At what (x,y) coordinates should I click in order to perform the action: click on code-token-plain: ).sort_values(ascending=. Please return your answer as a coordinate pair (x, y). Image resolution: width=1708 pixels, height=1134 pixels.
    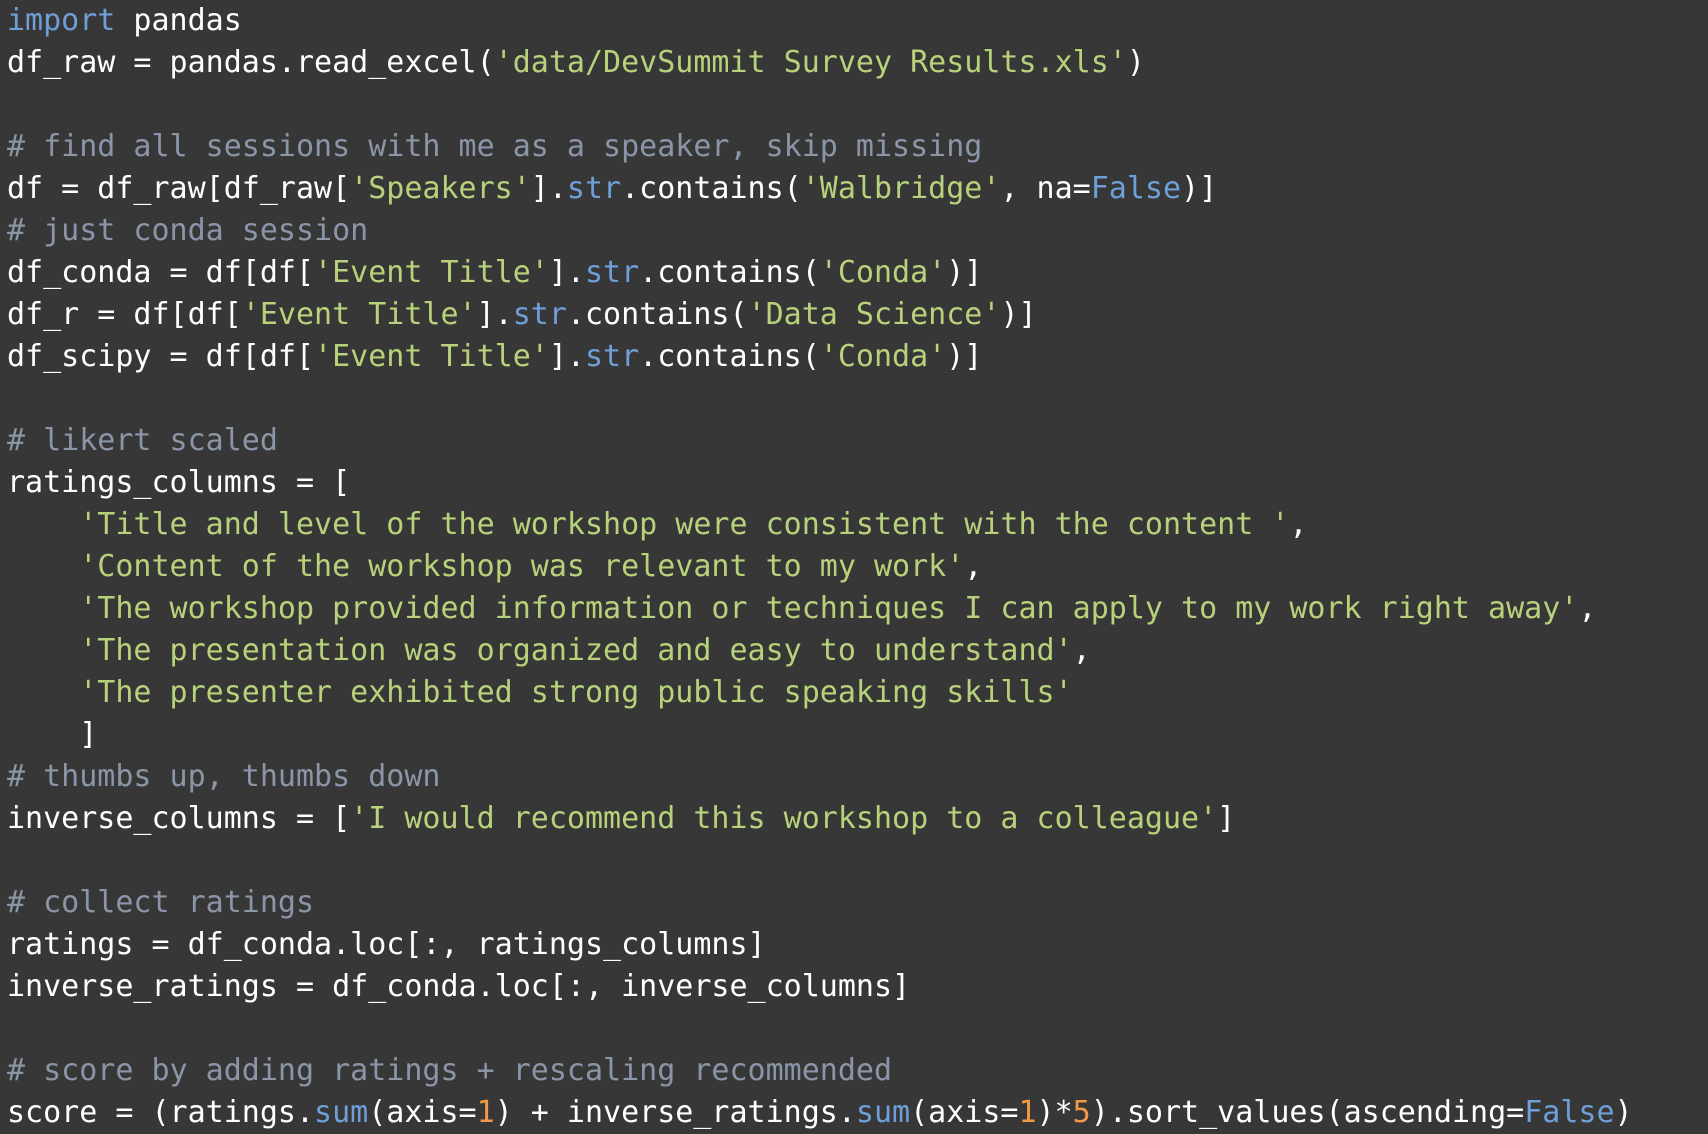
    Looking at the image, I should click on (1307, 1112).